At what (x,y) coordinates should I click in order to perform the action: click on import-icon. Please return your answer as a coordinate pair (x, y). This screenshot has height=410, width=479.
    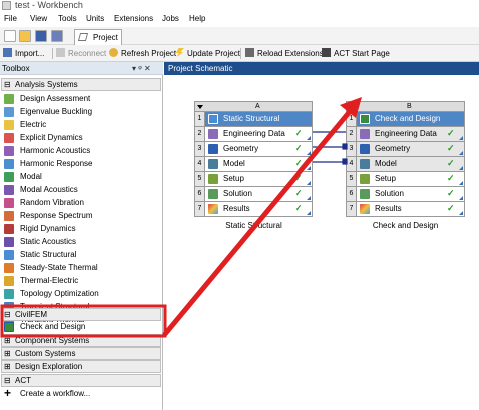
    Looking at the image, I should click on (7, 52).